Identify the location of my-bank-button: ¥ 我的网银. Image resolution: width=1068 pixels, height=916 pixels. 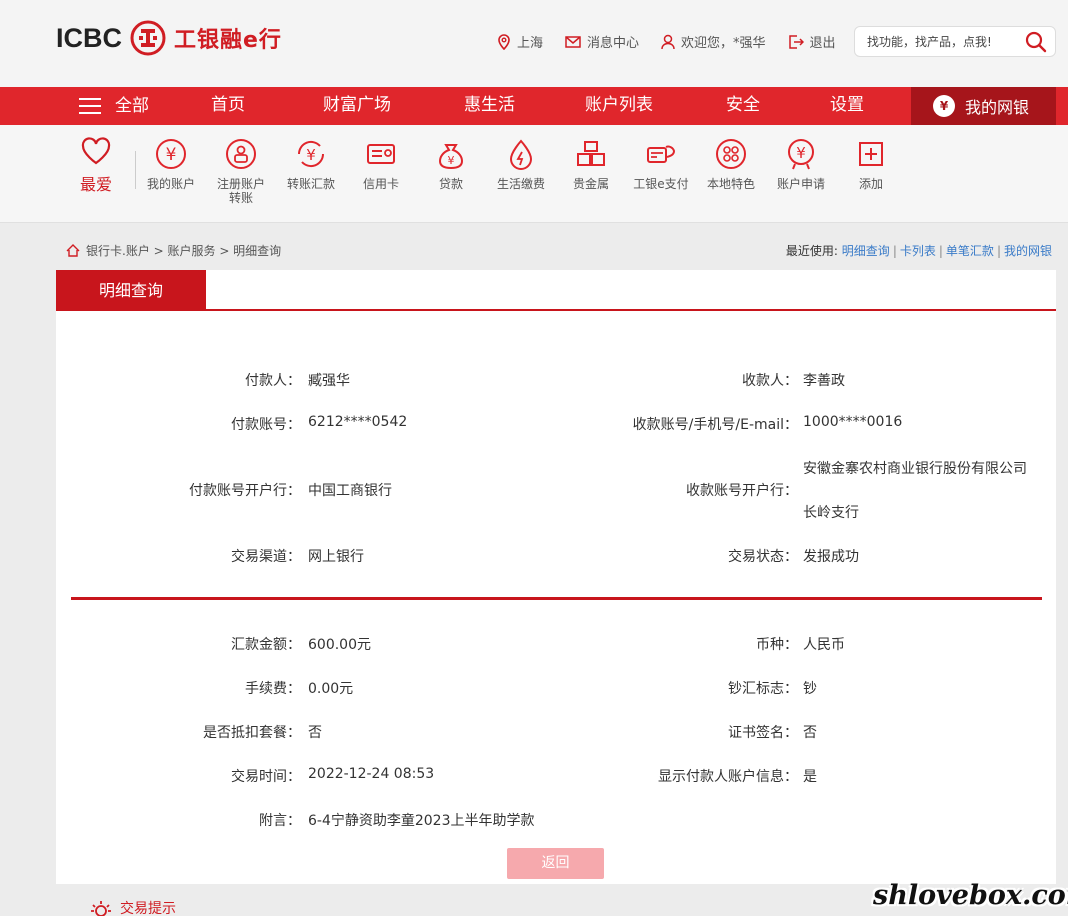
(983, 106).